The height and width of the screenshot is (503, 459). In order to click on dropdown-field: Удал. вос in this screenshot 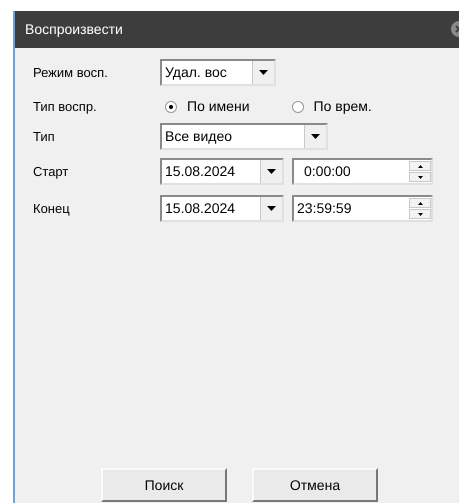, I will do `click(218, 72)`.